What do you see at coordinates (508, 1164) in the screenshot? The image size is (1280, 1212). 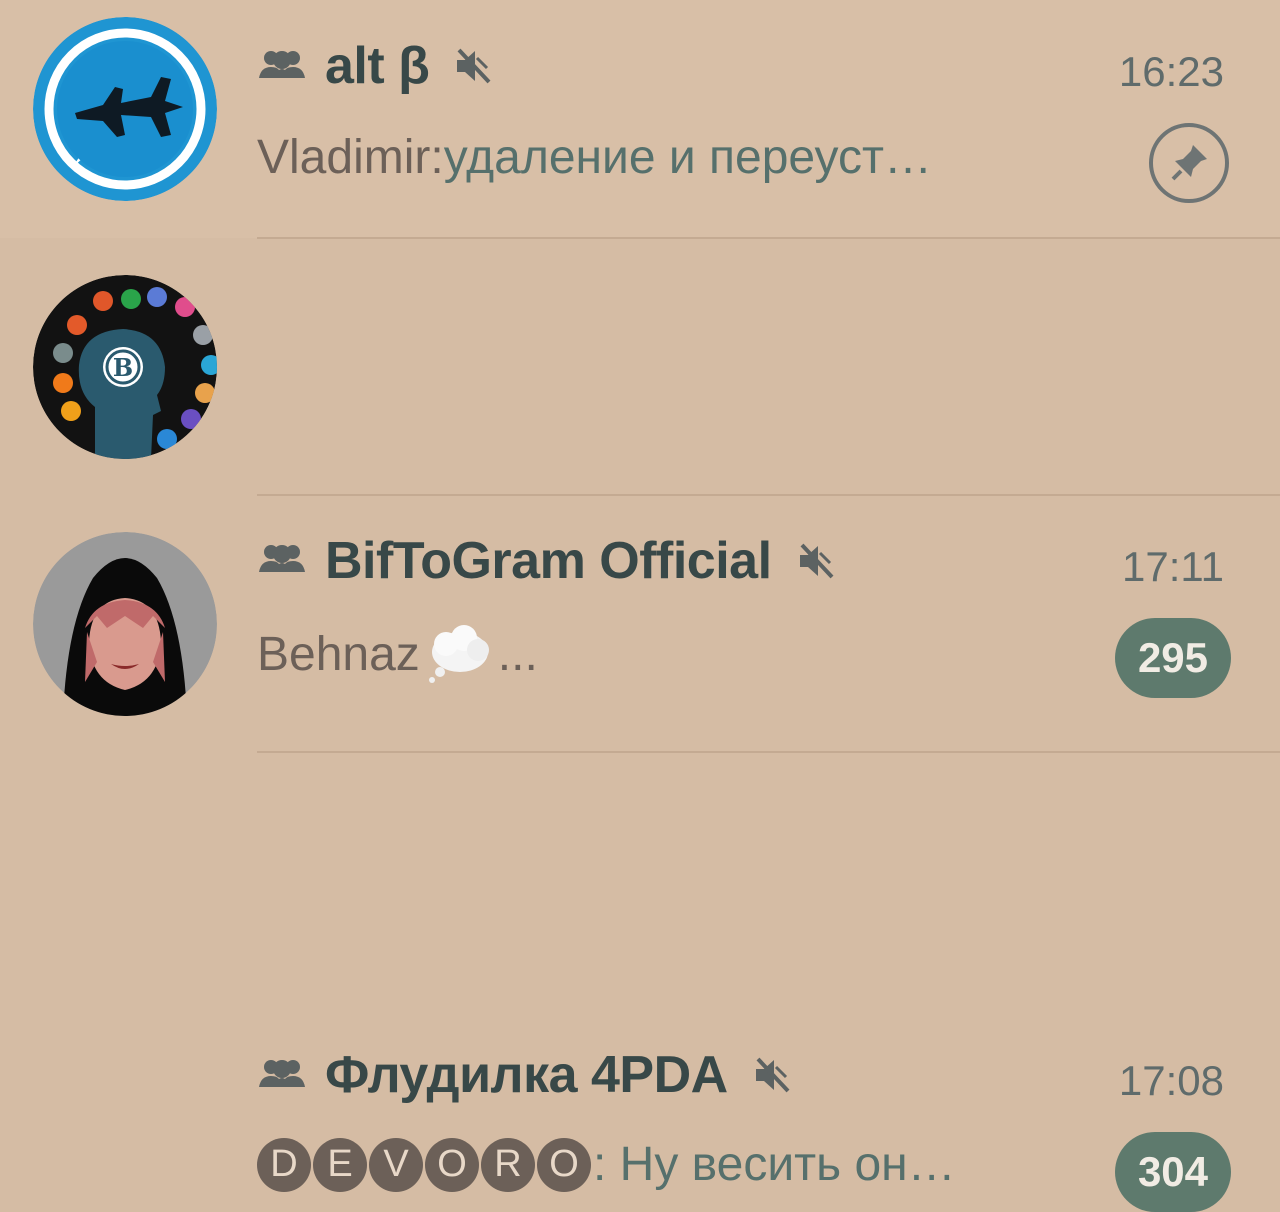 I see `sender-letter: R` at bounding box center [508, 1164].